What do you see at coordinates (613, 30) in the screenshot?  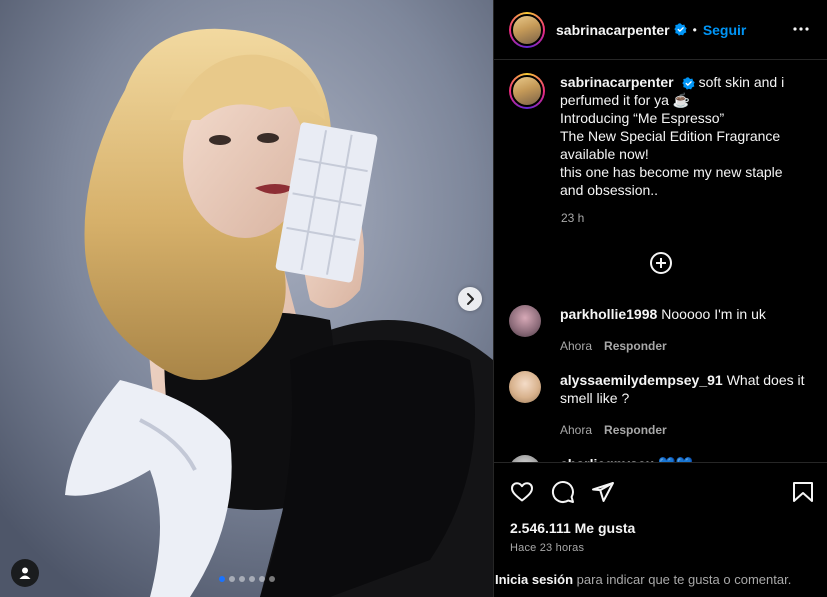 I see `author-username: sabrinacarpenter` at bounding box center [613, 30].